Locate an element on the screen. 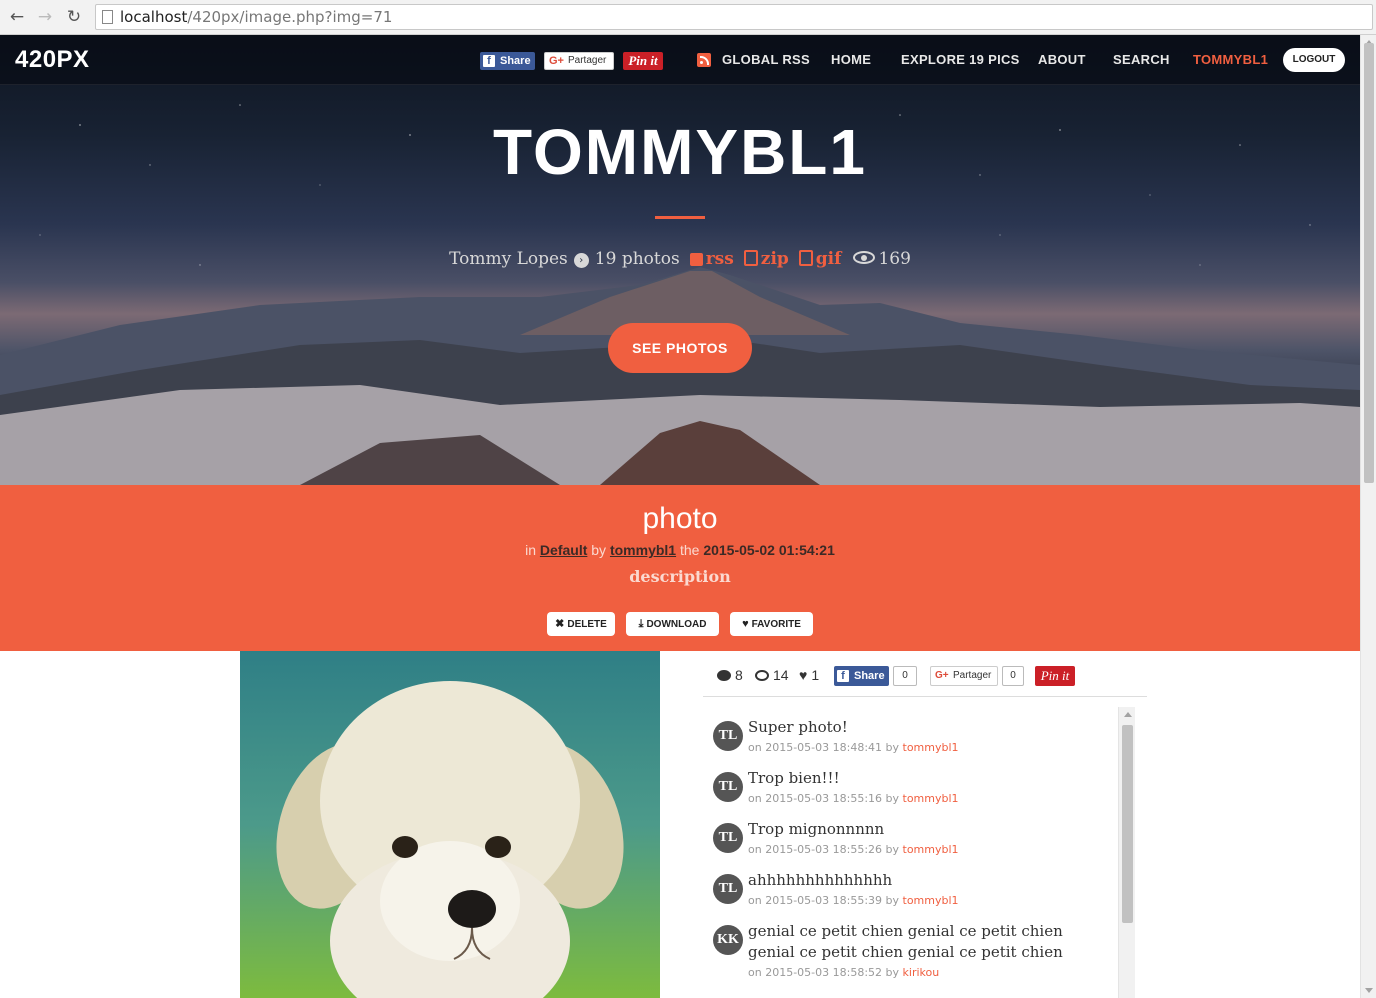  comment-author: kirikou is located at coordinates (921, 972).